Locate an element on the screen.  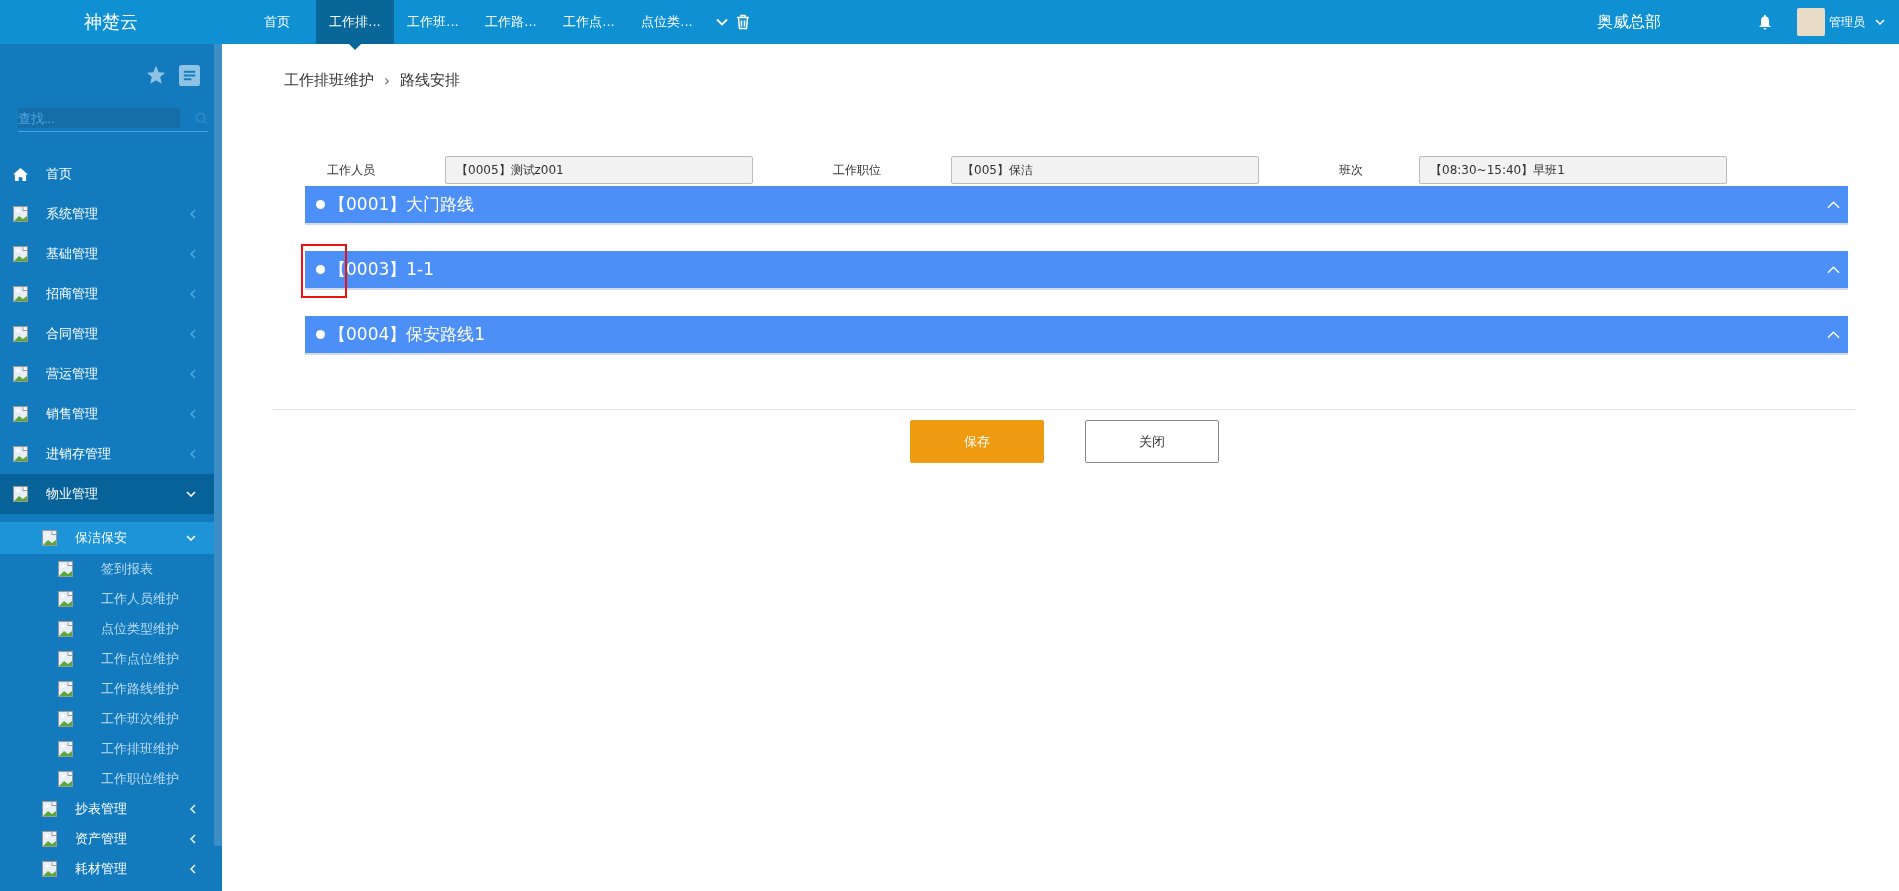
chevron-down-icon is located at coordinates (722, 22).